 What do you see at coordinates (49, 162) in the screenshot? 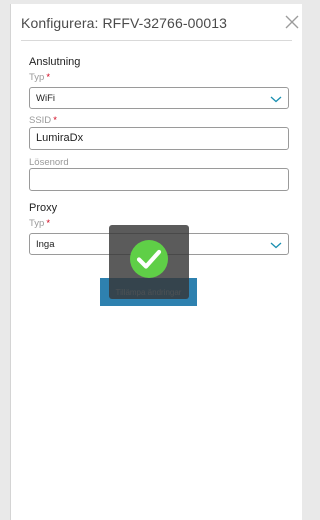
I see `password-label: Lösenord` at bounding box center [49, 162].